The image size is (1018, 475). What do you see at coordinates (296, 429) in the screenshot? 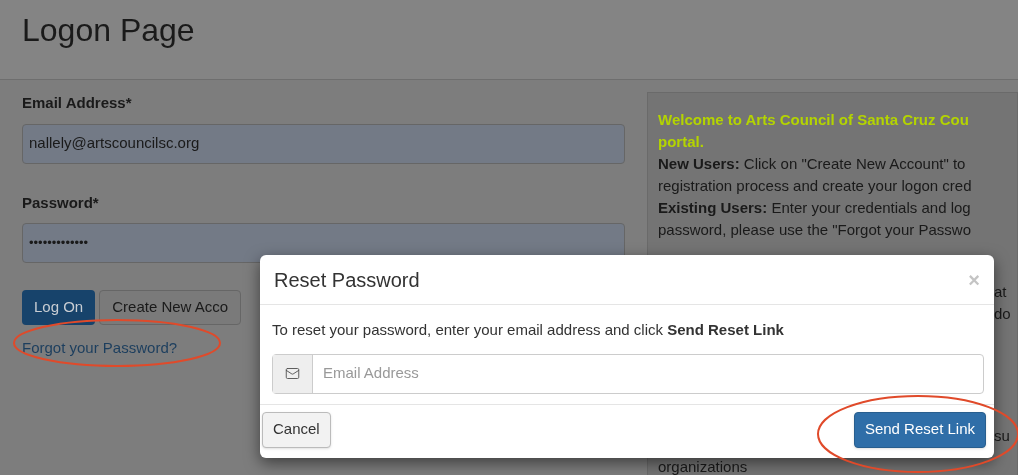
I see `cancel-button: Cancel` at bounding box center [296, 429].